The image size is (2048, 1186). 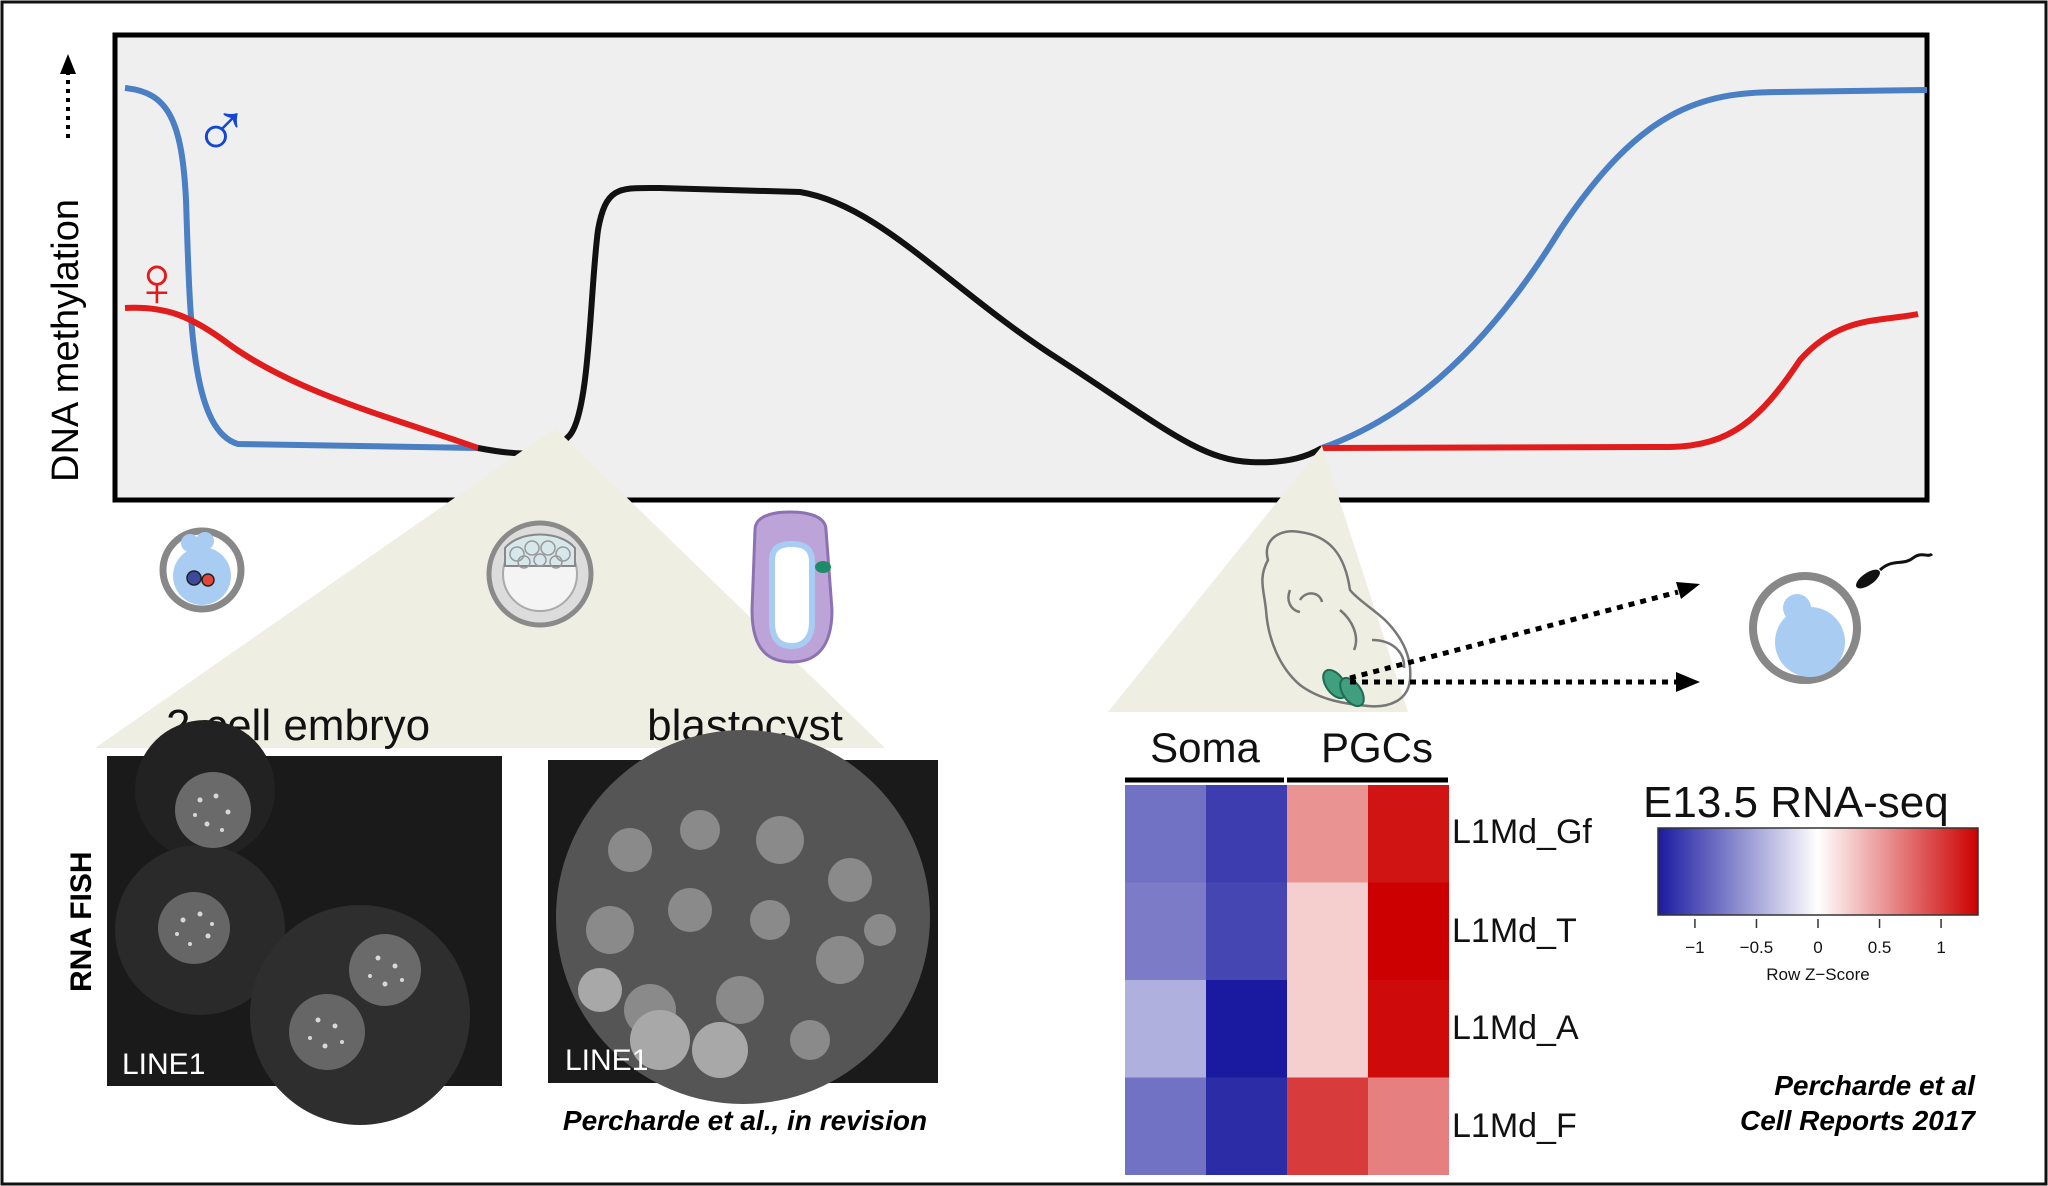 I want to click on legend-tick-label: 0.5, so click(x=1880, y=947).